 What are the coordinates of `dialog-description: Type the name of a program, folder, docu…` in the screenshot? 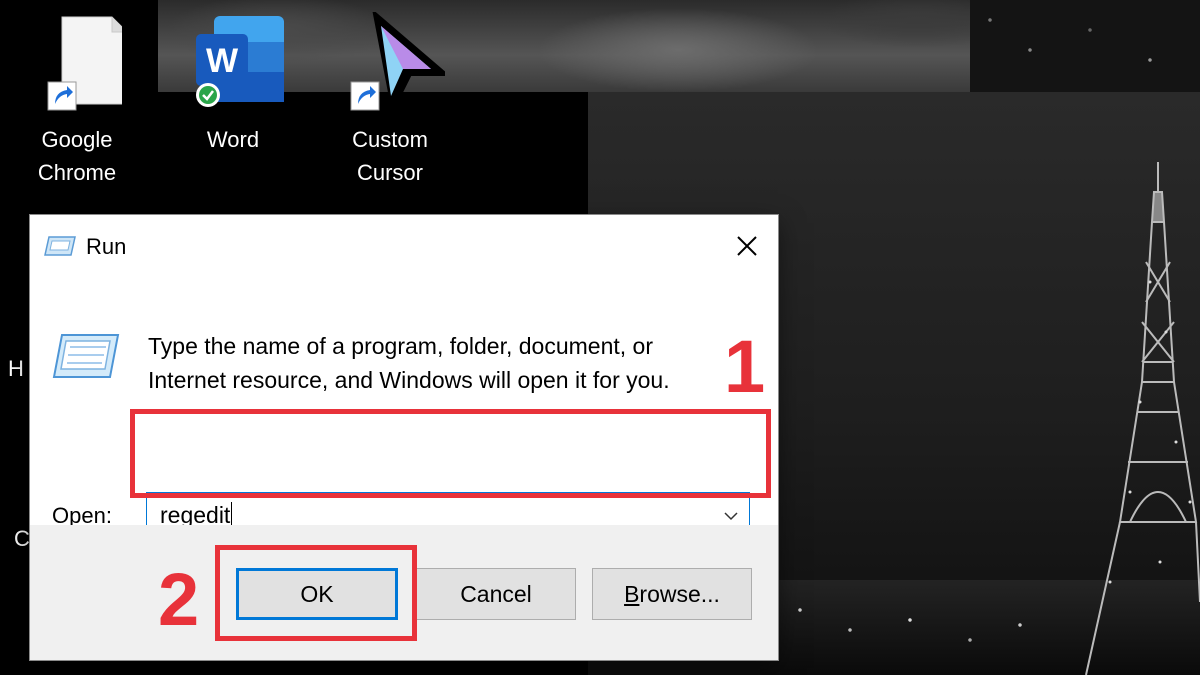 It's located at (409, 363).